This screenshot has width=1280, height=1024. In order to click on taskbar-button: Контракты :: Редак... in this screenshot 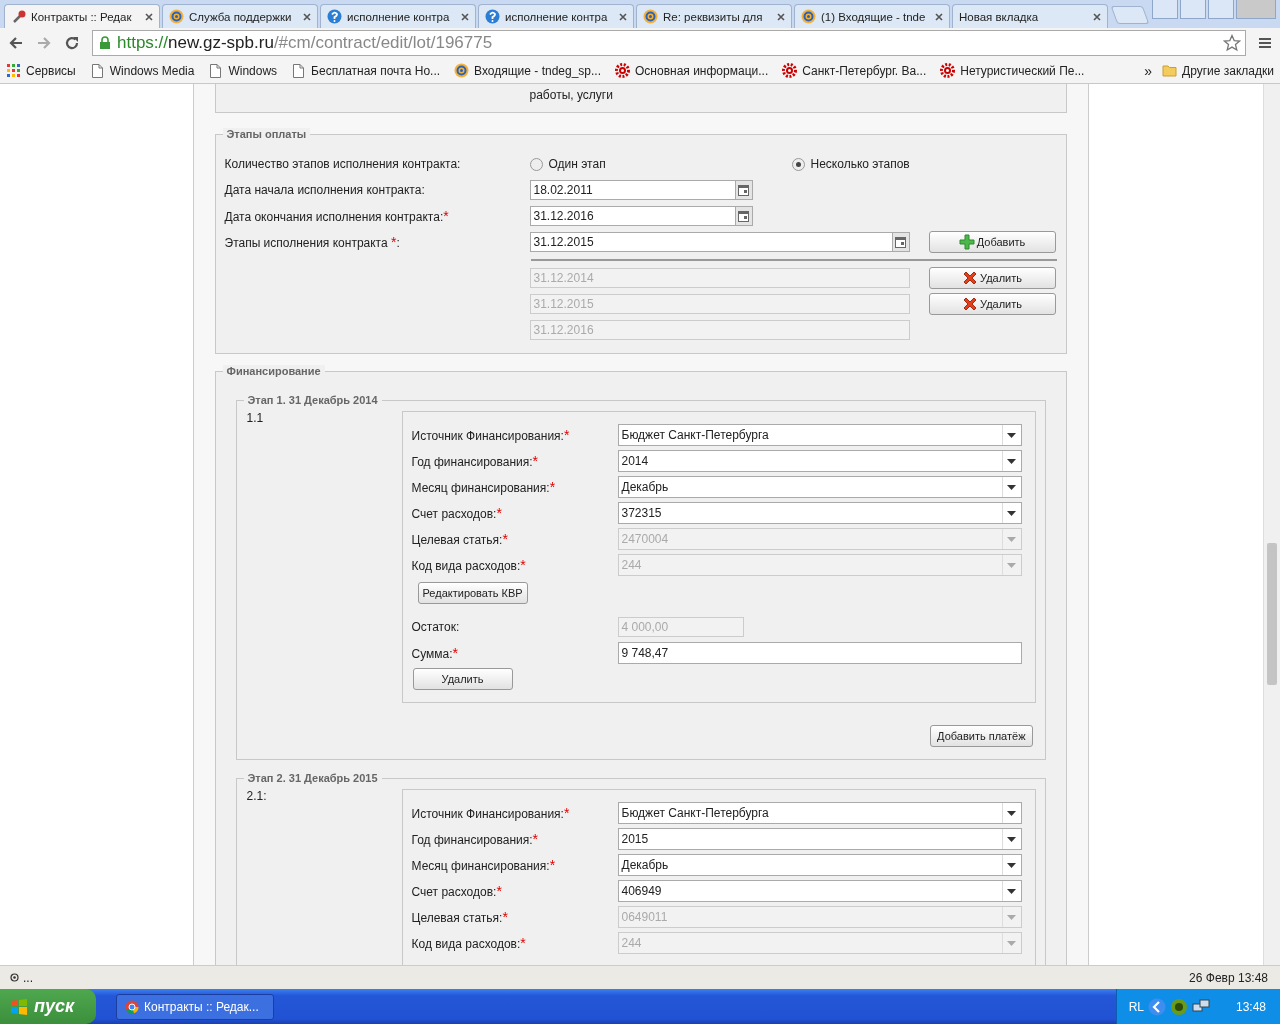, I will do `click(195, 1006)`.